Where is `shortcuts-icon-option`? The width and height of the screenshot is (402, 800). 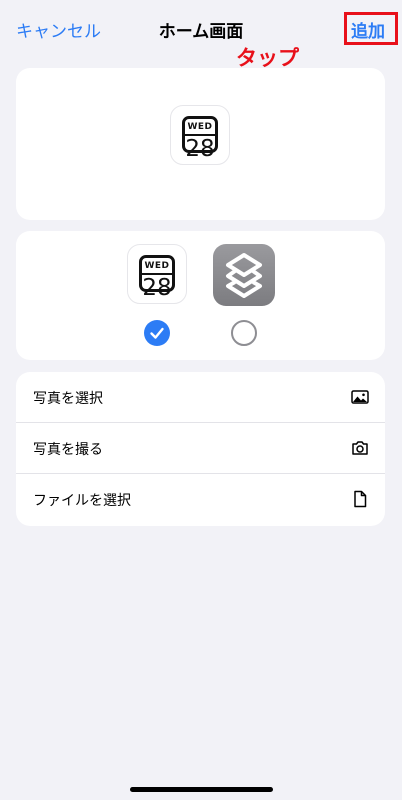 shortcuts-icon-option is located at coordinates (244, 275).